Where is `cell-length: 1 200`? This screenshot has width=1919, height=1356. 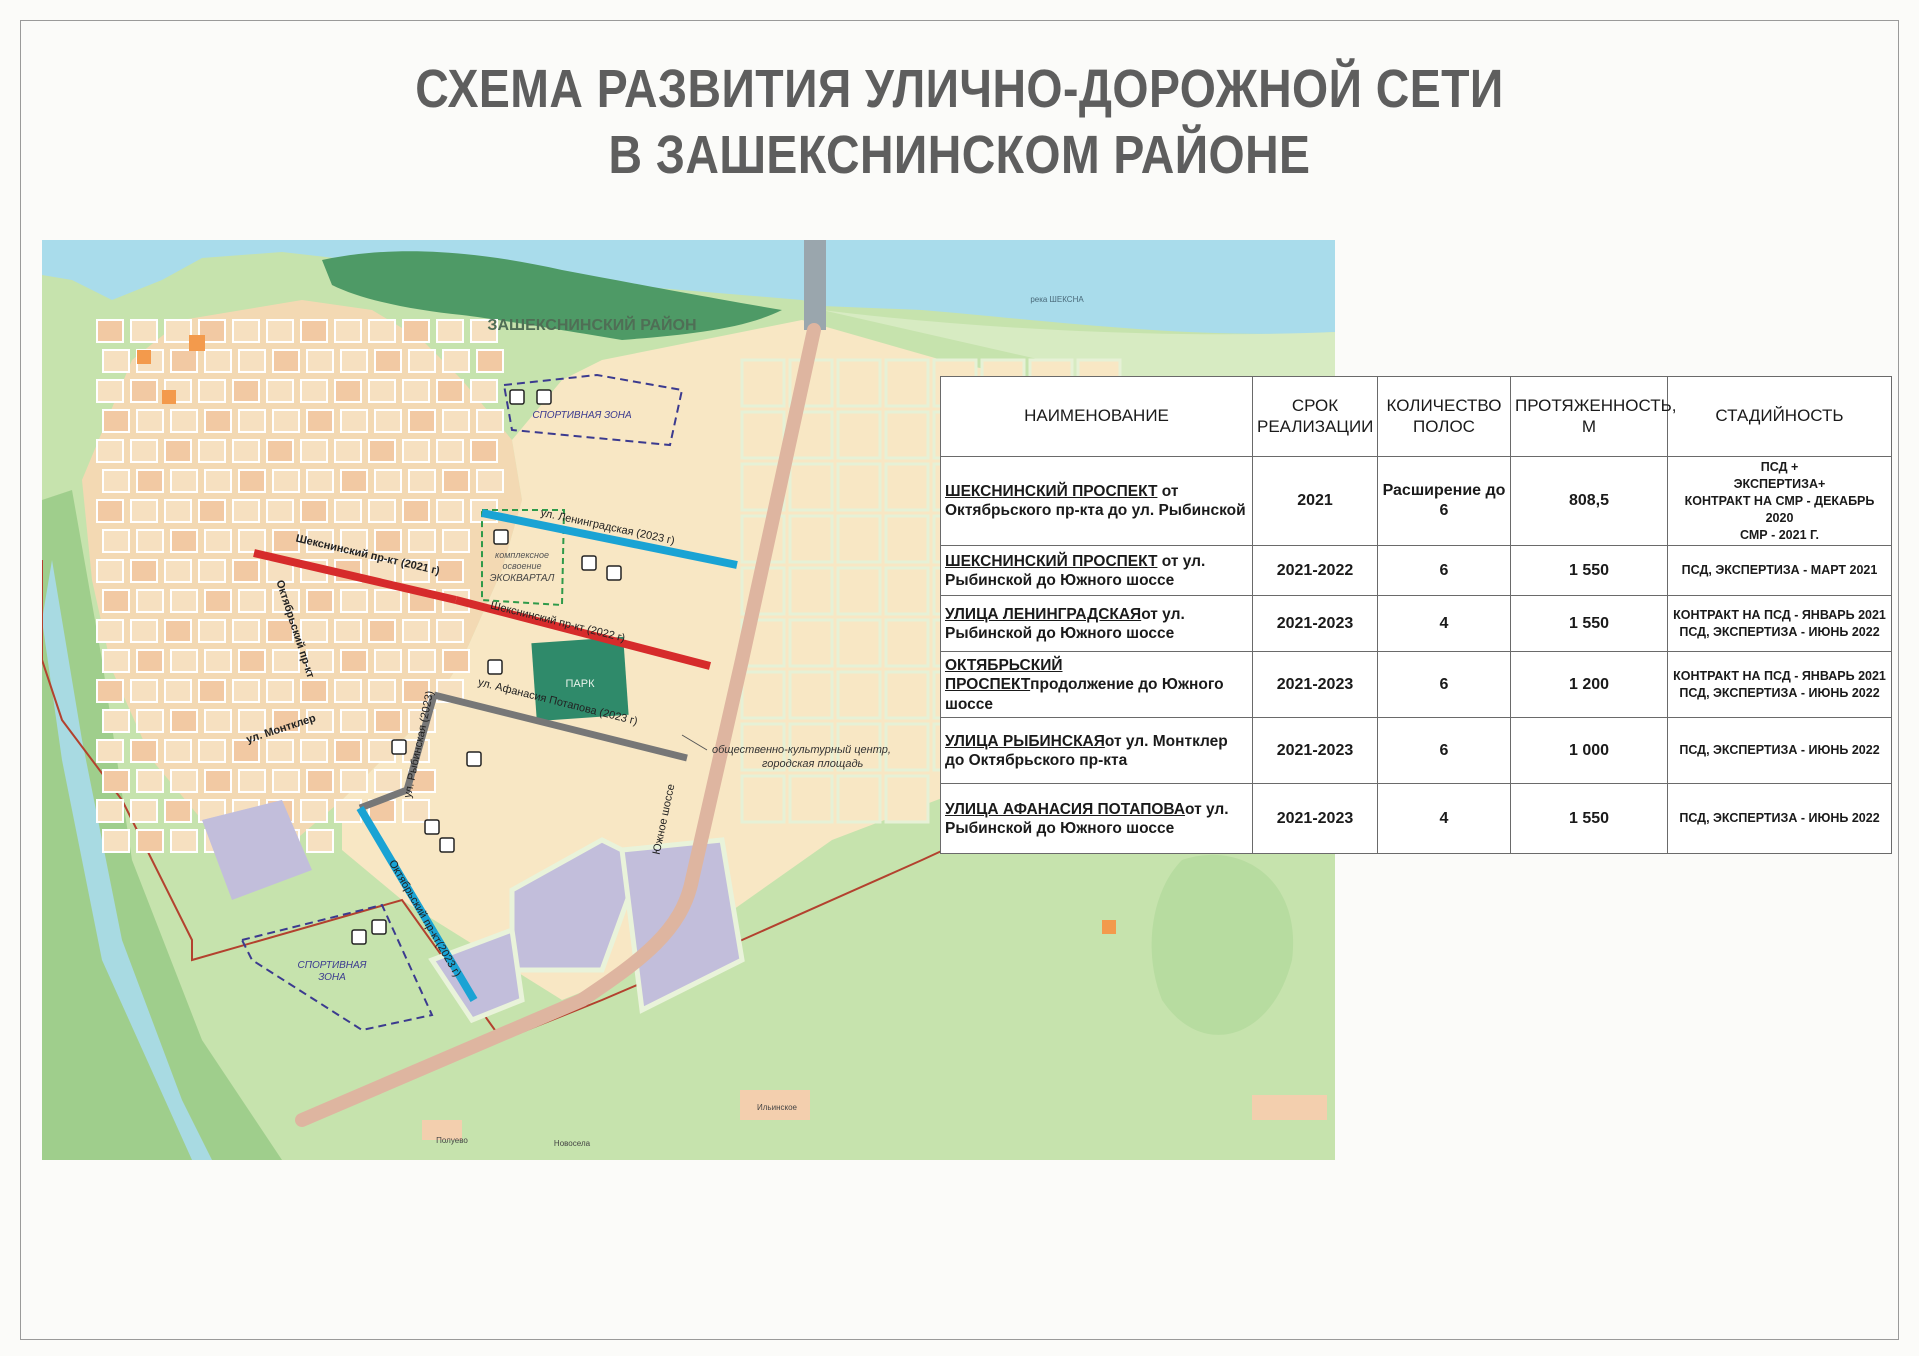 cell-length: 1 200 is located at coordinates (1589, 685).